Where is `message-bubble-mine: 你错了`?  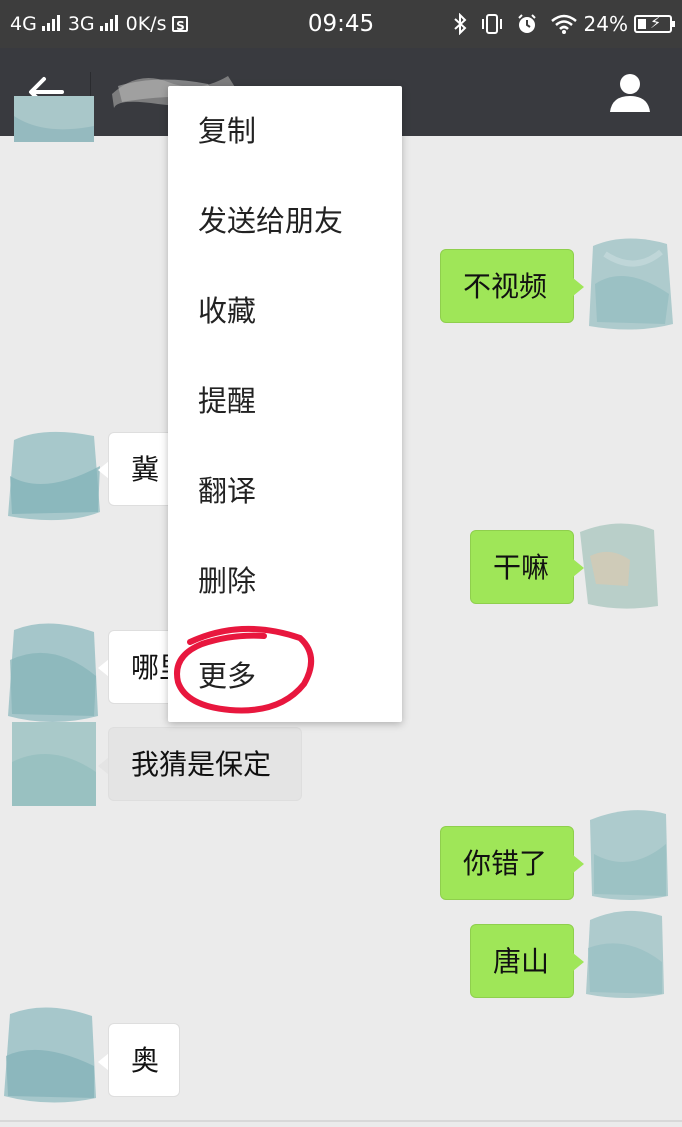 message-bubble-mine: 你错了 is located at coordinates (507, 863).